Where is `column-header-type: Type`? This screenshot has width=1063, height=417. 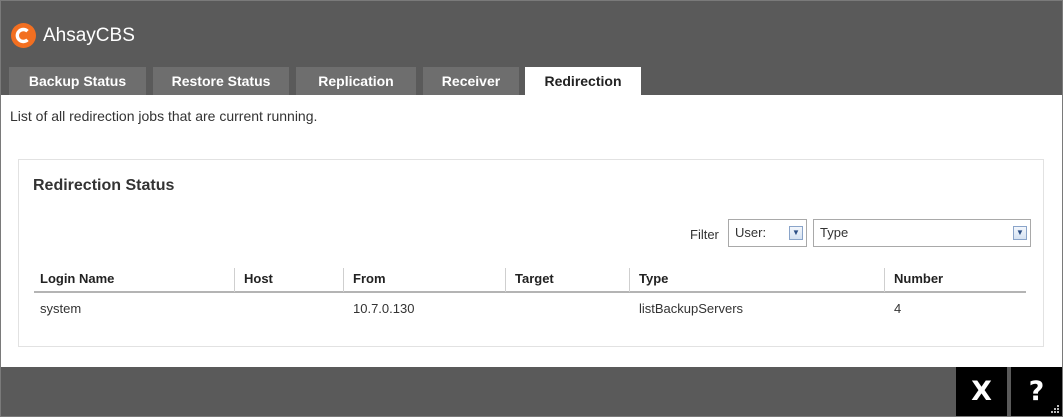 column-header-type: Type is located at coordinates (653, 278).